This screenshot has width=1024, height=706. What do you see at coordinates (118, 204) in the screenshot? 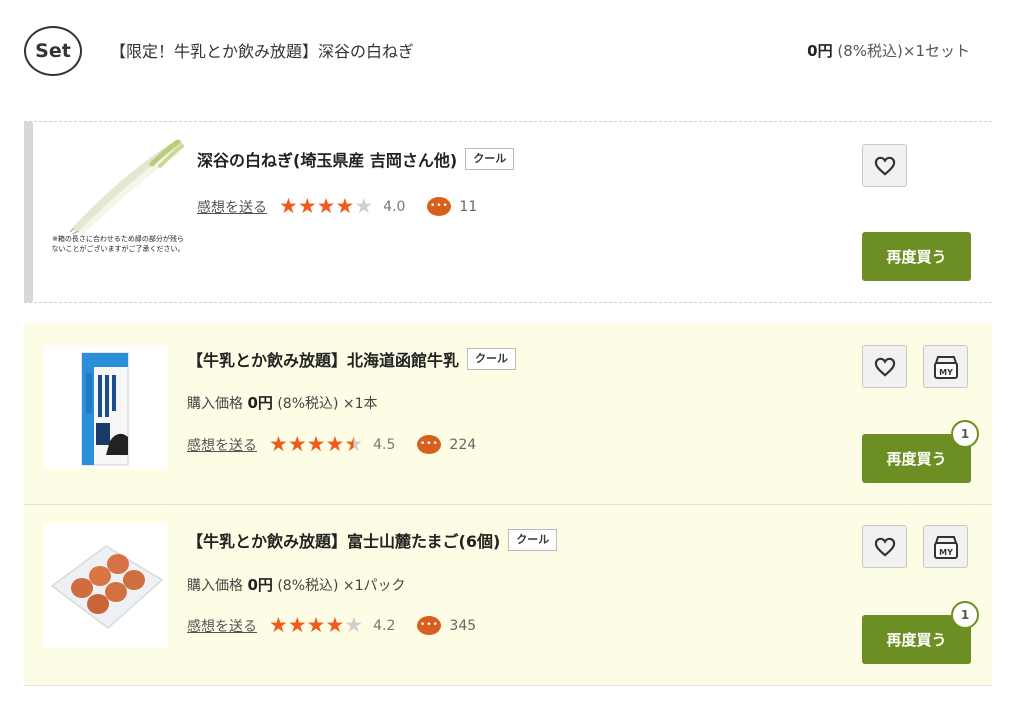
I see `product-image-negi: ※箱の長さに合わせるため緑の部分が残らないことがございますがご了承ください。` at bounding box center [118, 204].